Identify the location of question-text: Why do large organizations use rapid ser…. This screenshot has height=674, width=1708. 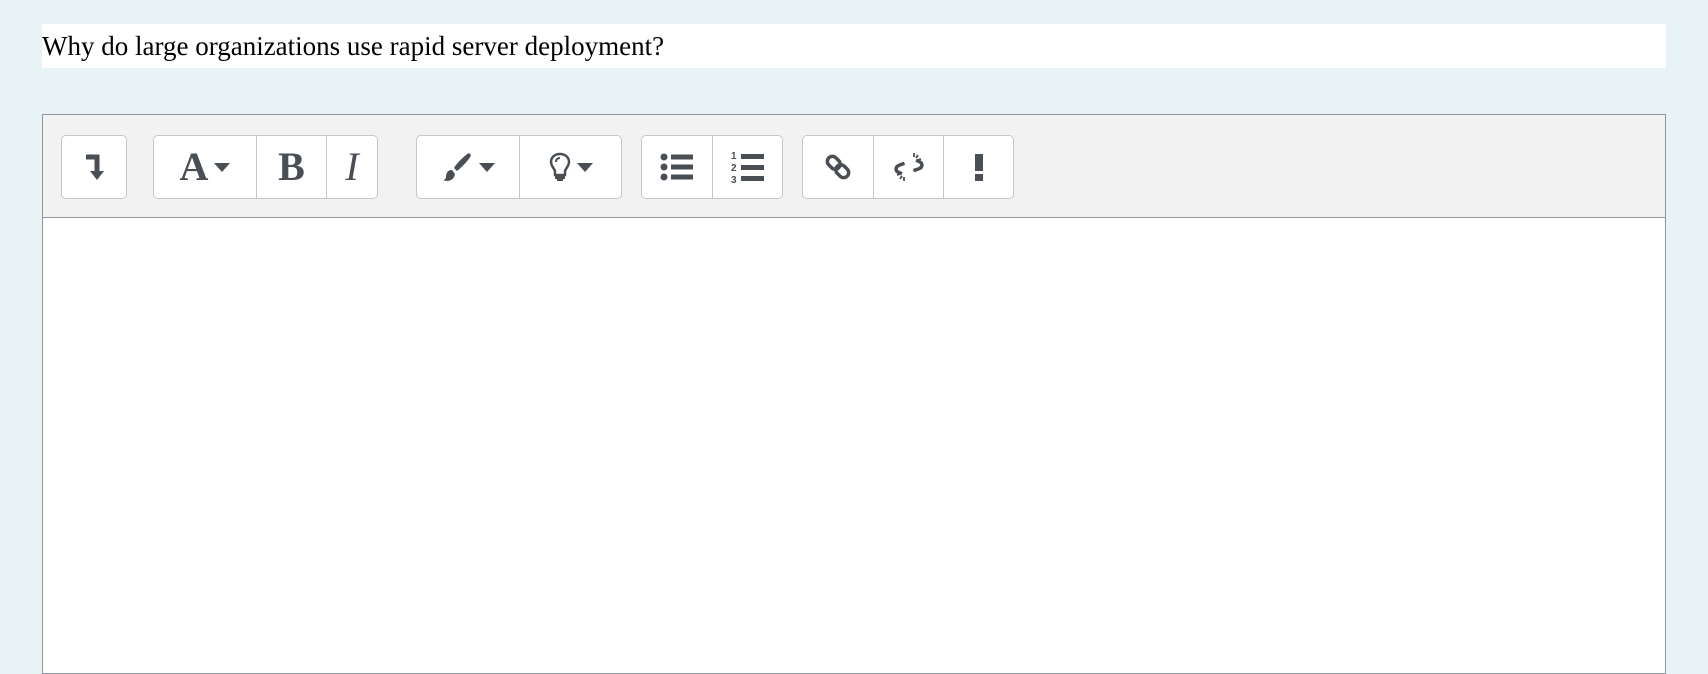
(854, 46).